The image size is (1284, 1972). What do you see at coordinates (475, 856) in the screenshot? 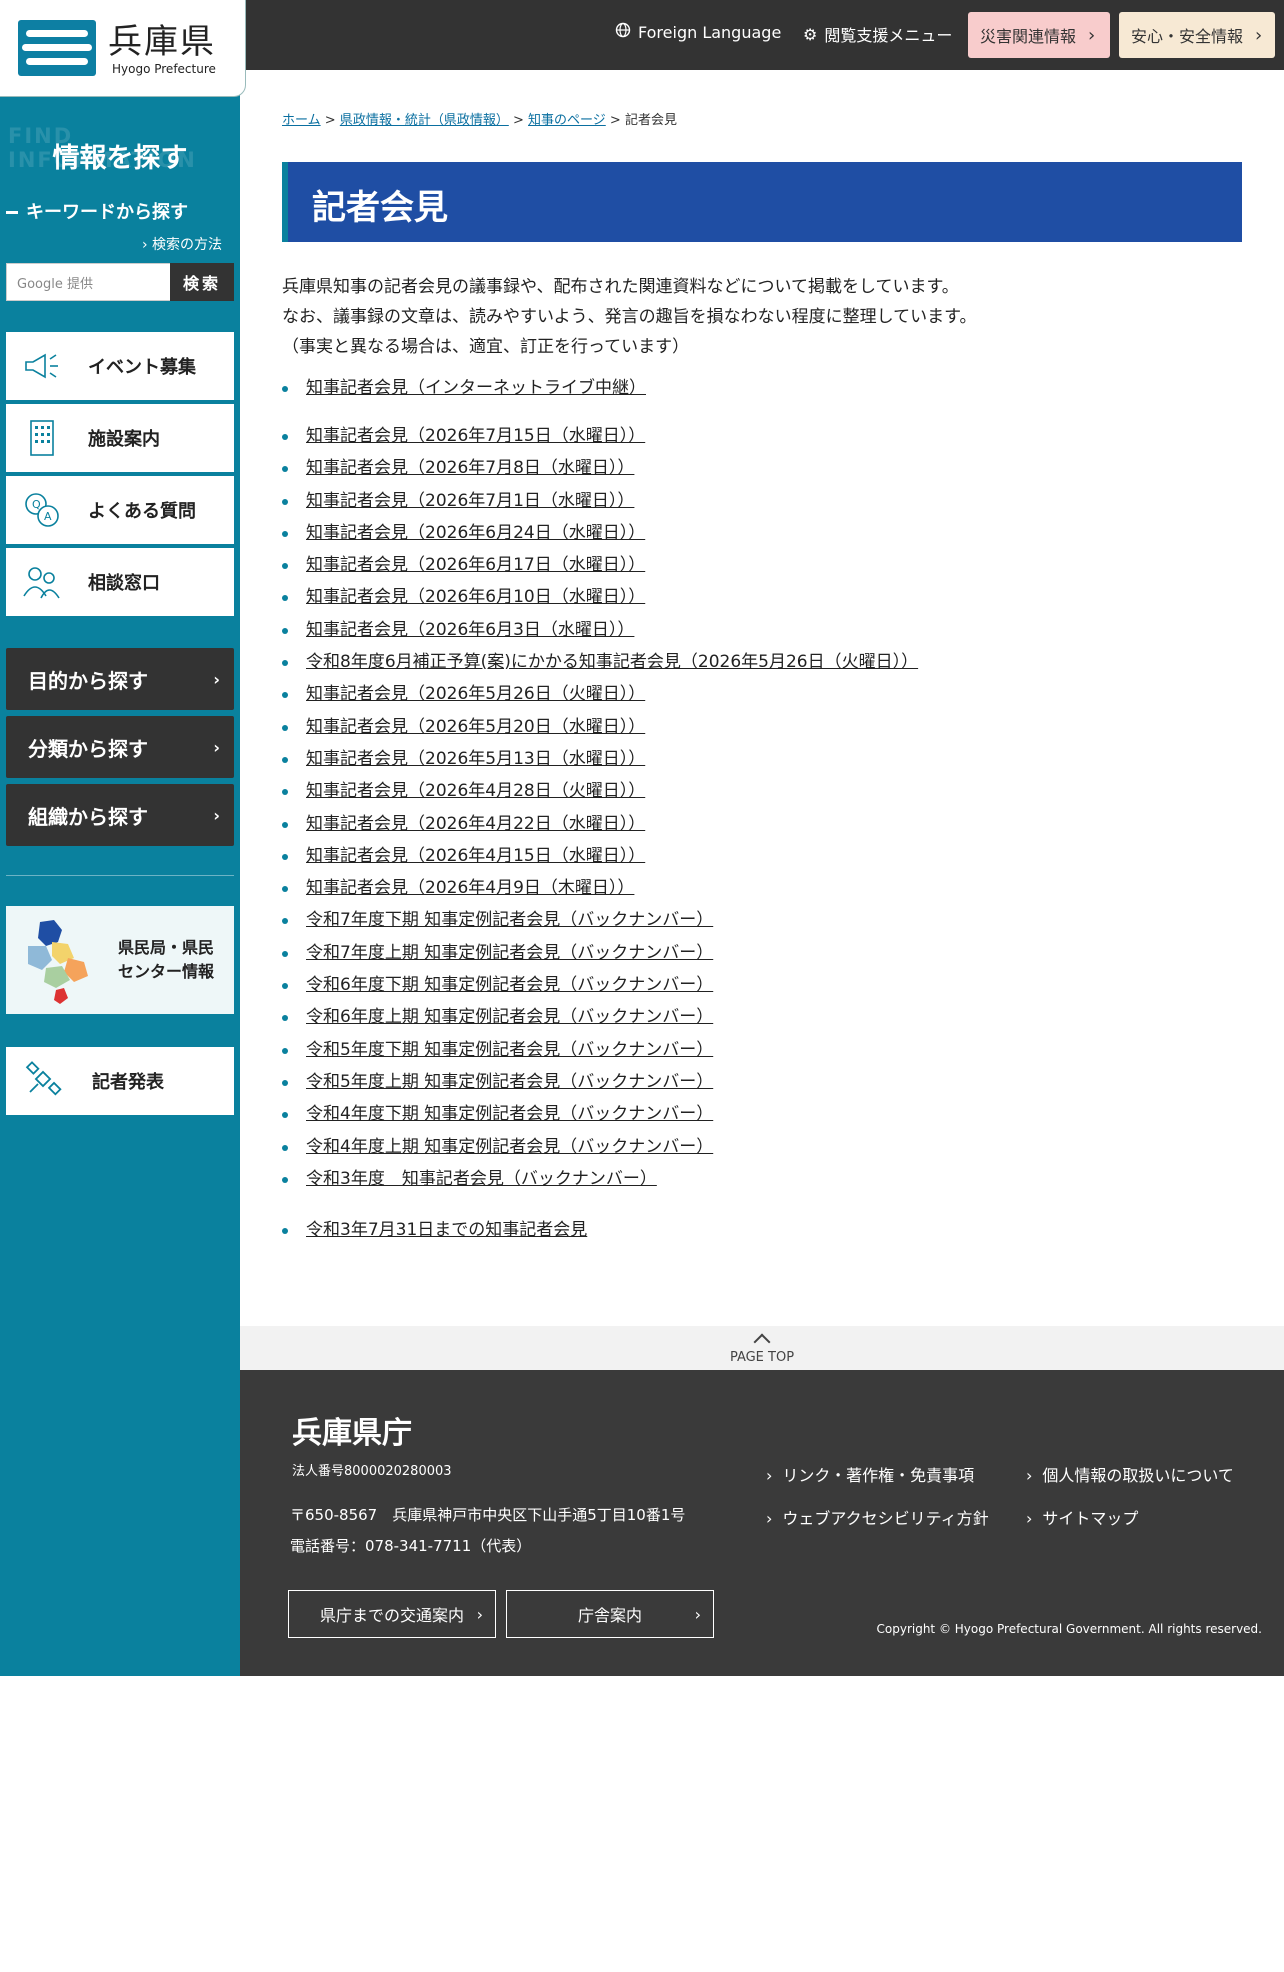
I see `press-conference-link: 知事記者会見（2026年4月15日（水曜日））` at bounding box center [475, 856].